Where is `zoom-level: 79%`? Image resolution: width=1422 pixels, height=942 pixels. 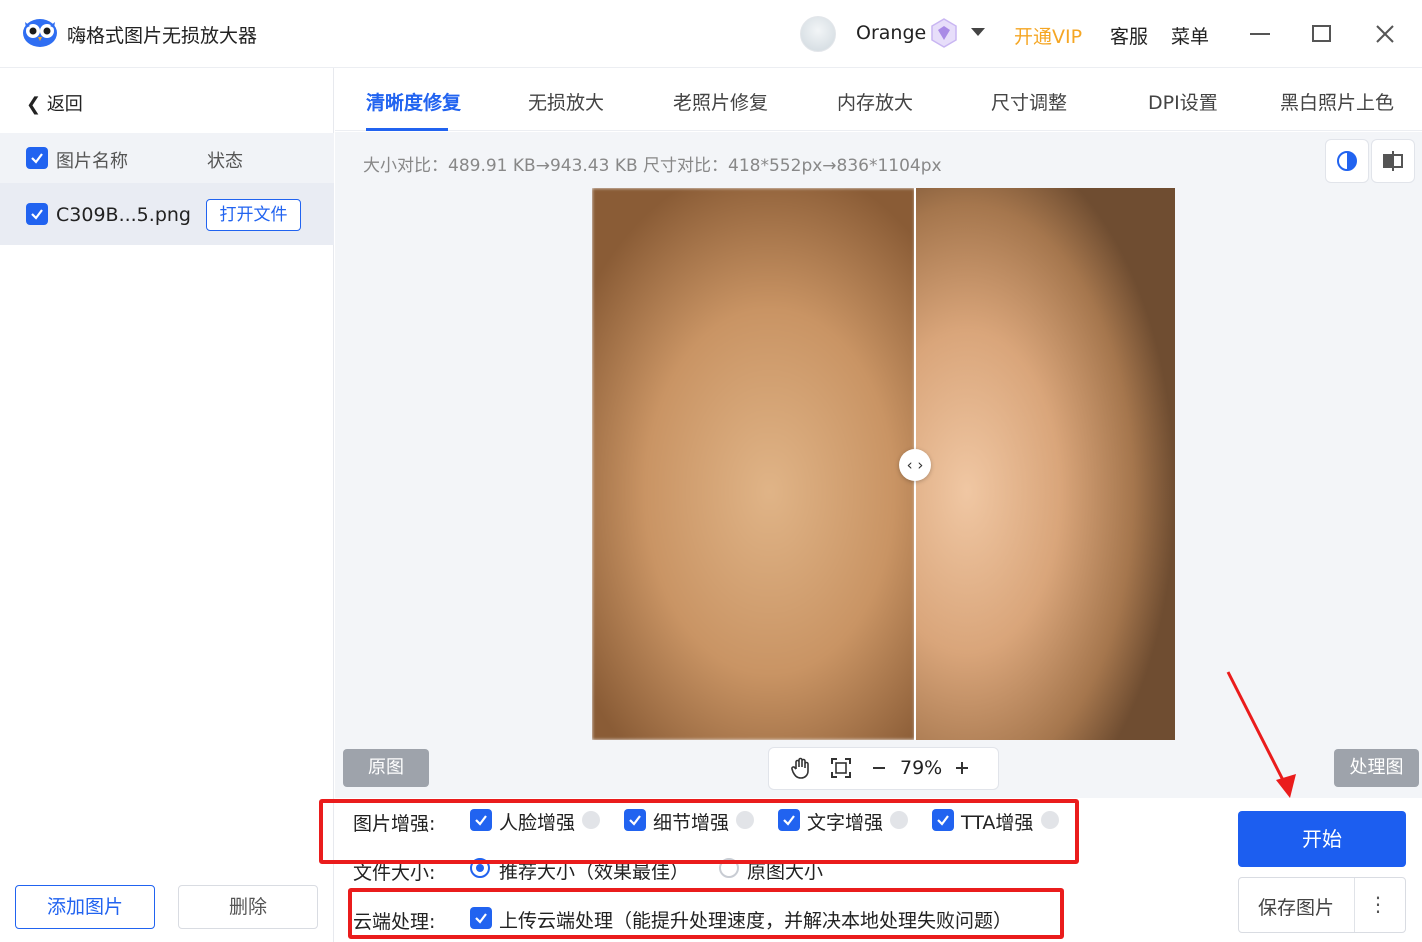 zoom-level: 79% is located at coordinates (921, 768).